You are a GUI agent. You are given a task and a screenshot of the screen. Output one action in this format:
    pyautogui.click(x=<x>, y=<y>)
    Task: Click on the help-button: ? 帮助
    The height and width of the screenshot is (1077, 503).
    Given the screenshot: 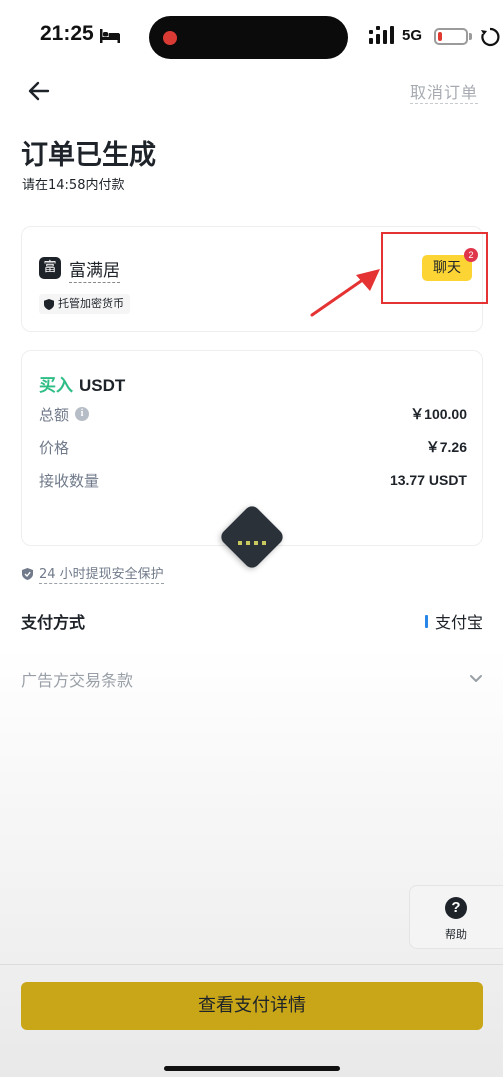 What is the action you would take?
    pyautogui.click(x=456, y=917)
    